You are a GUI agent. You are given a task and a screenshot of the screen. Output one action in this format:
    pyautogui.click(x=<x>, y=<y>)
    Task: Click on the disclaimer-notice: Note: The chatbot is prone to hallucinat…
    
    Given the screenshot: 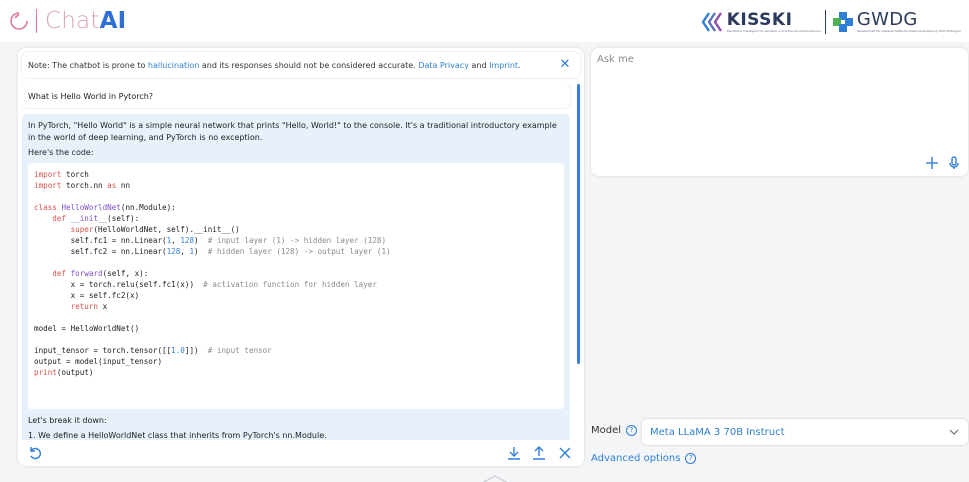 What is the action you would take?
    pyautogui.click(x=301, y=65)
    